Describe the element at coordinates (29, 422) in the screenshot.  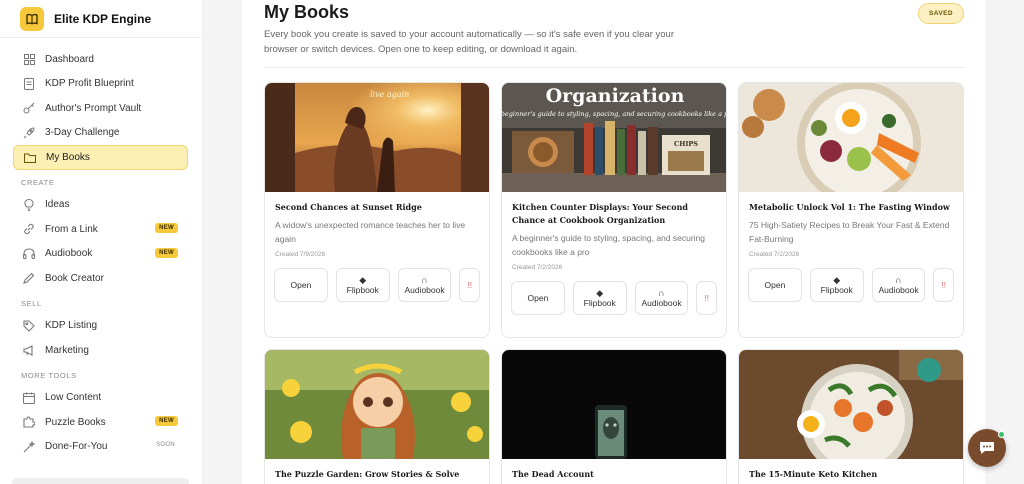
I see `puzzle-icon` at that location.